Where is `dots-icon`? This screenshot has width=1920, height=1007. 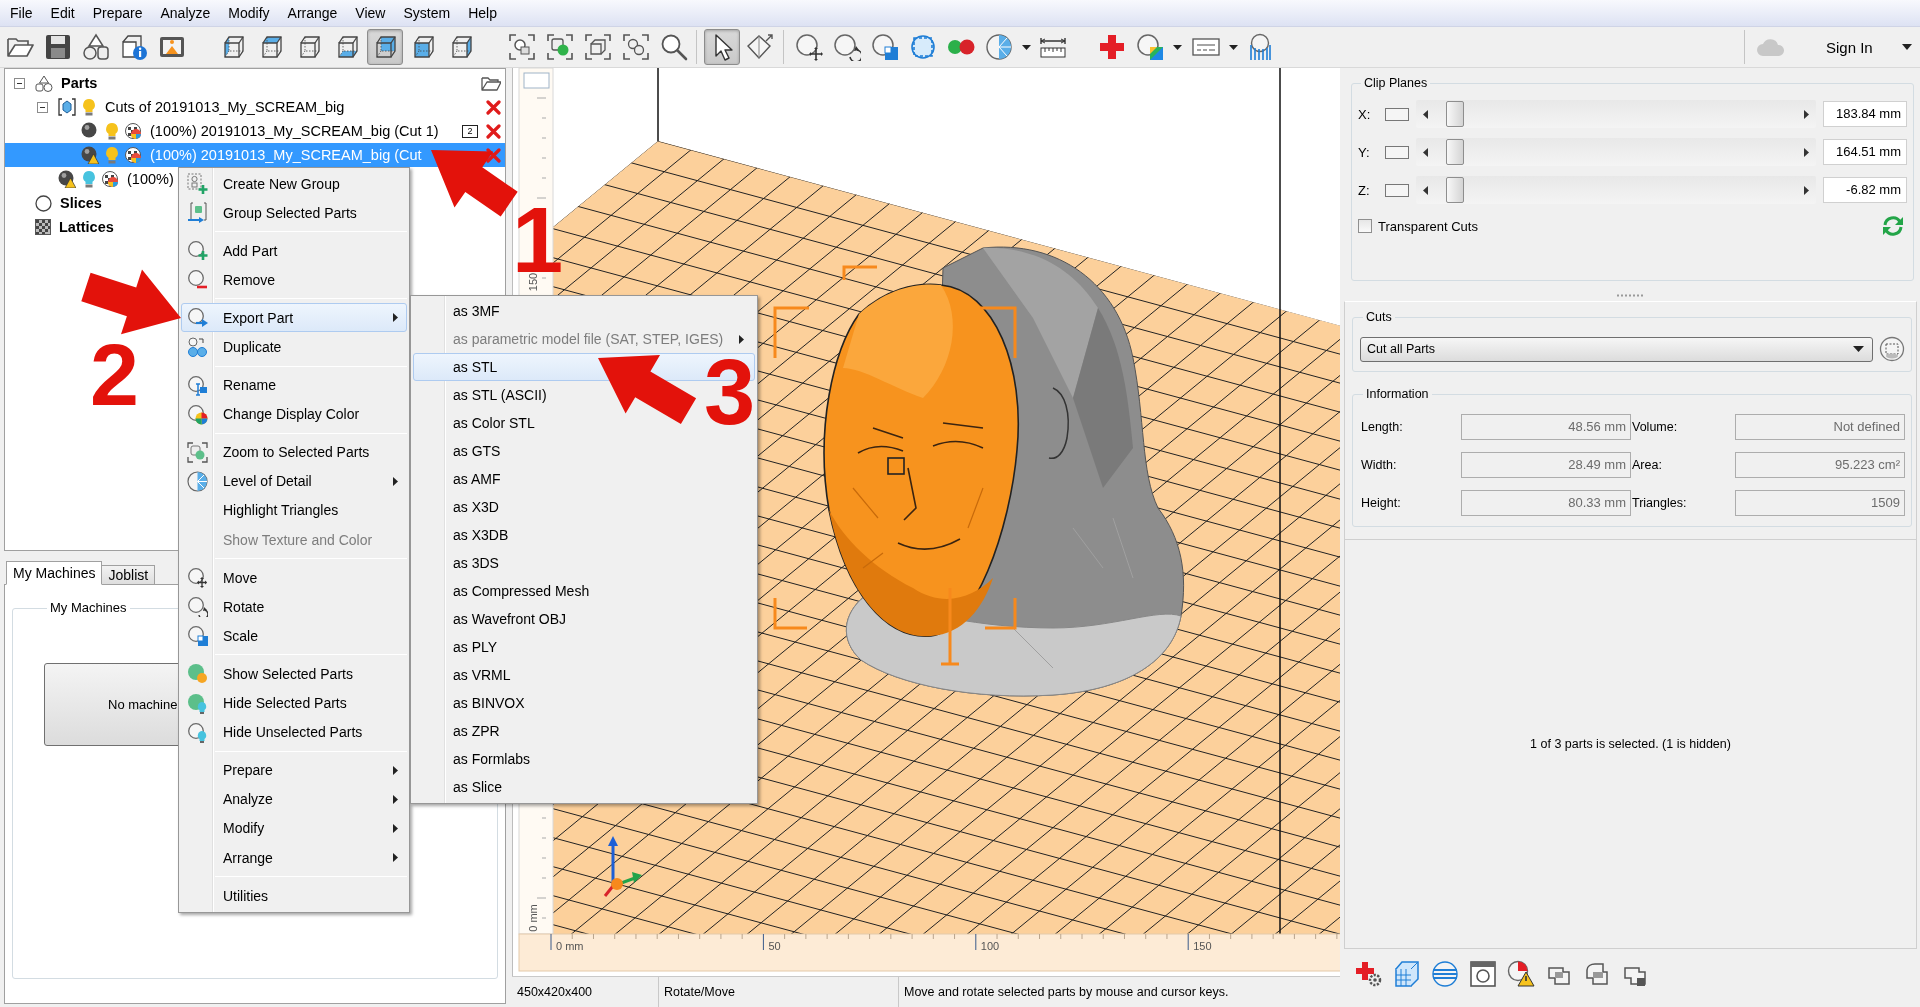 dots-icon is located at coordinates (961, 47).